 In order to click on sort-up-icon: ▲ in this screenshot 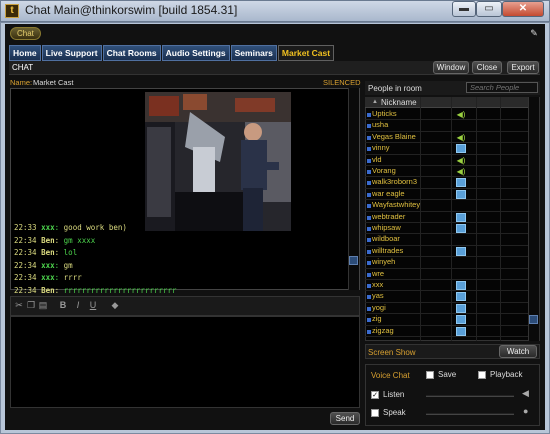, I will do `click(375, 102)`.